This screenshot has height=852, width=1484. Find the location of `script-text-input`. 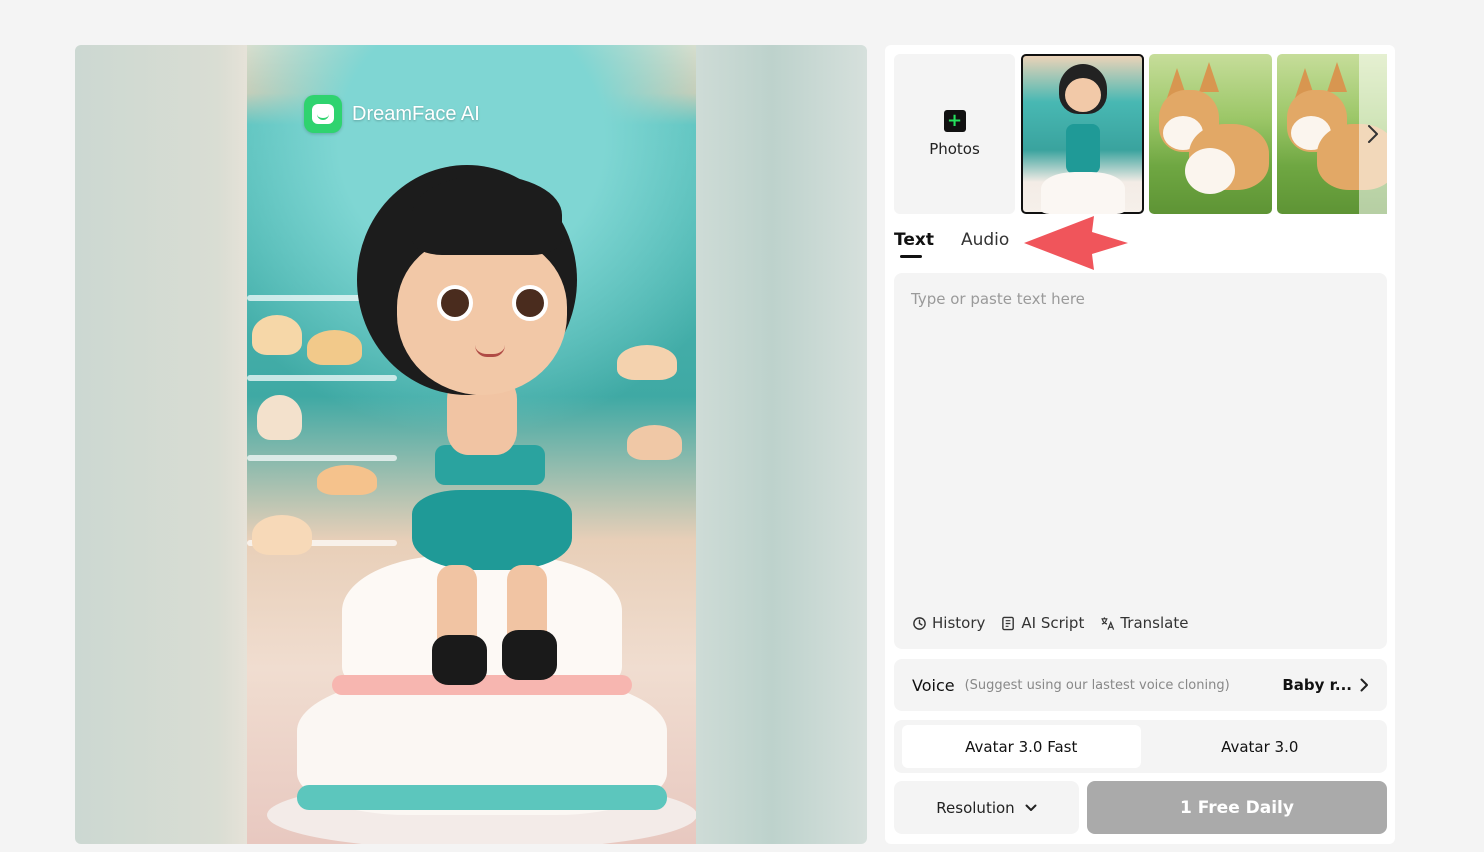

script-text-input is located at coordinates (1140, 438).